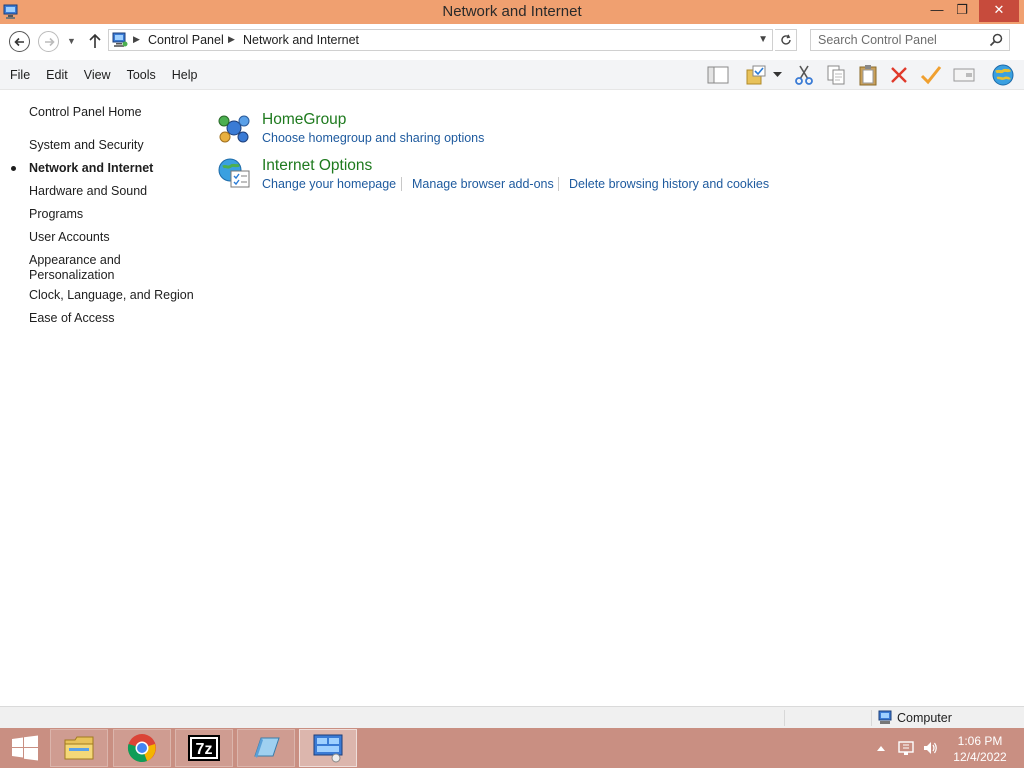 This screenshot has width=1024, height=768. I want to click on internet-options-icon, so click(234, 174).